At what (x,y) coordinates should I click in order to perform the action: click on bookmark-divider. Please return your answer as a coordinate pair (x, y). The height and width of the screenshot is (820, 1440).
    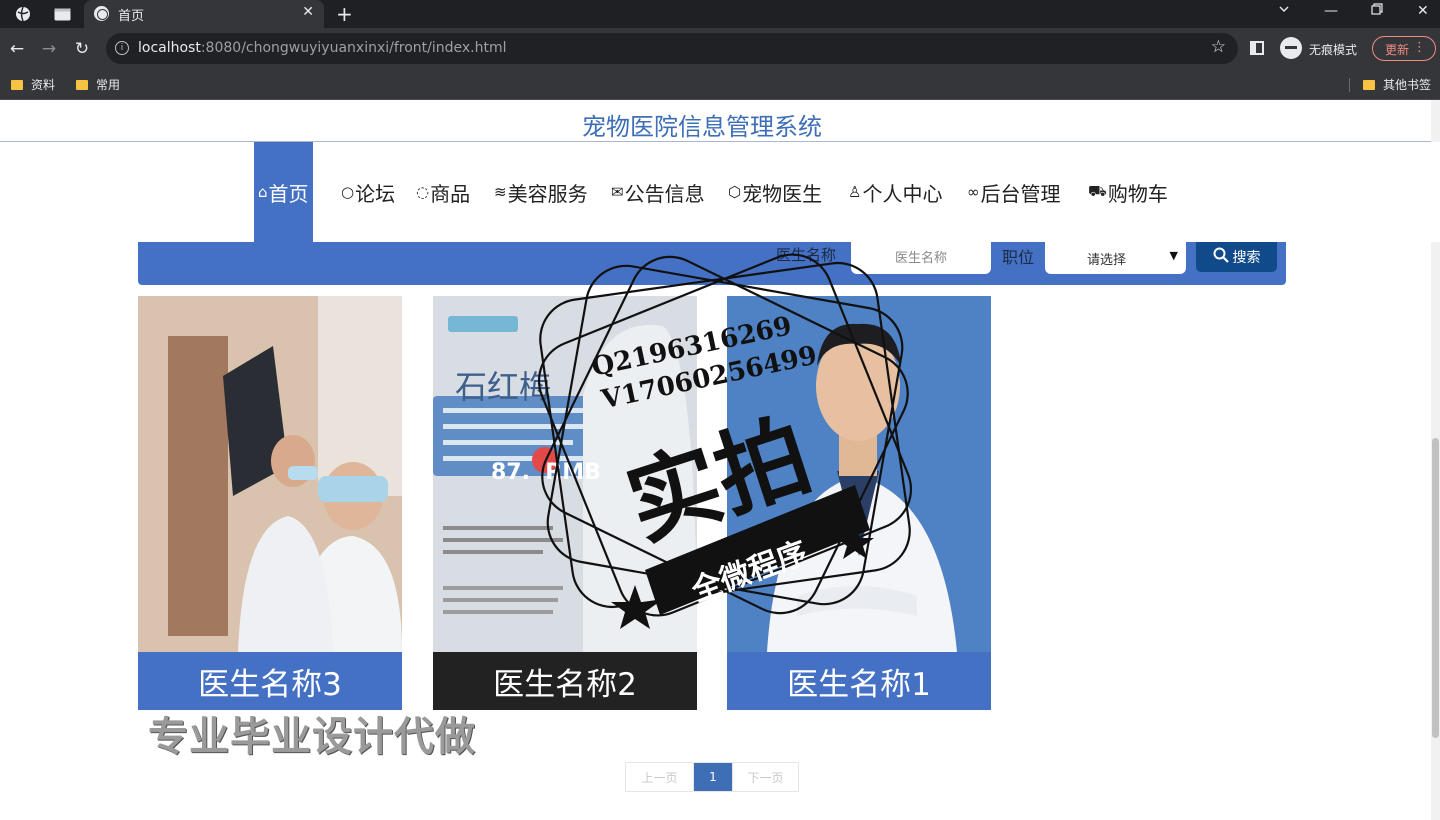
    Looking at the image, I should click on (1349, 85).